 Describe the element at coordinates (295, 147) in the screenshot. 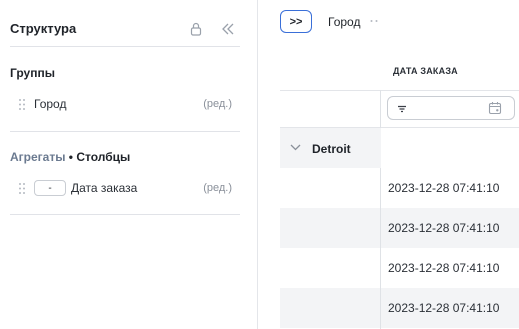

I see `chevron-down-icon` at that location.